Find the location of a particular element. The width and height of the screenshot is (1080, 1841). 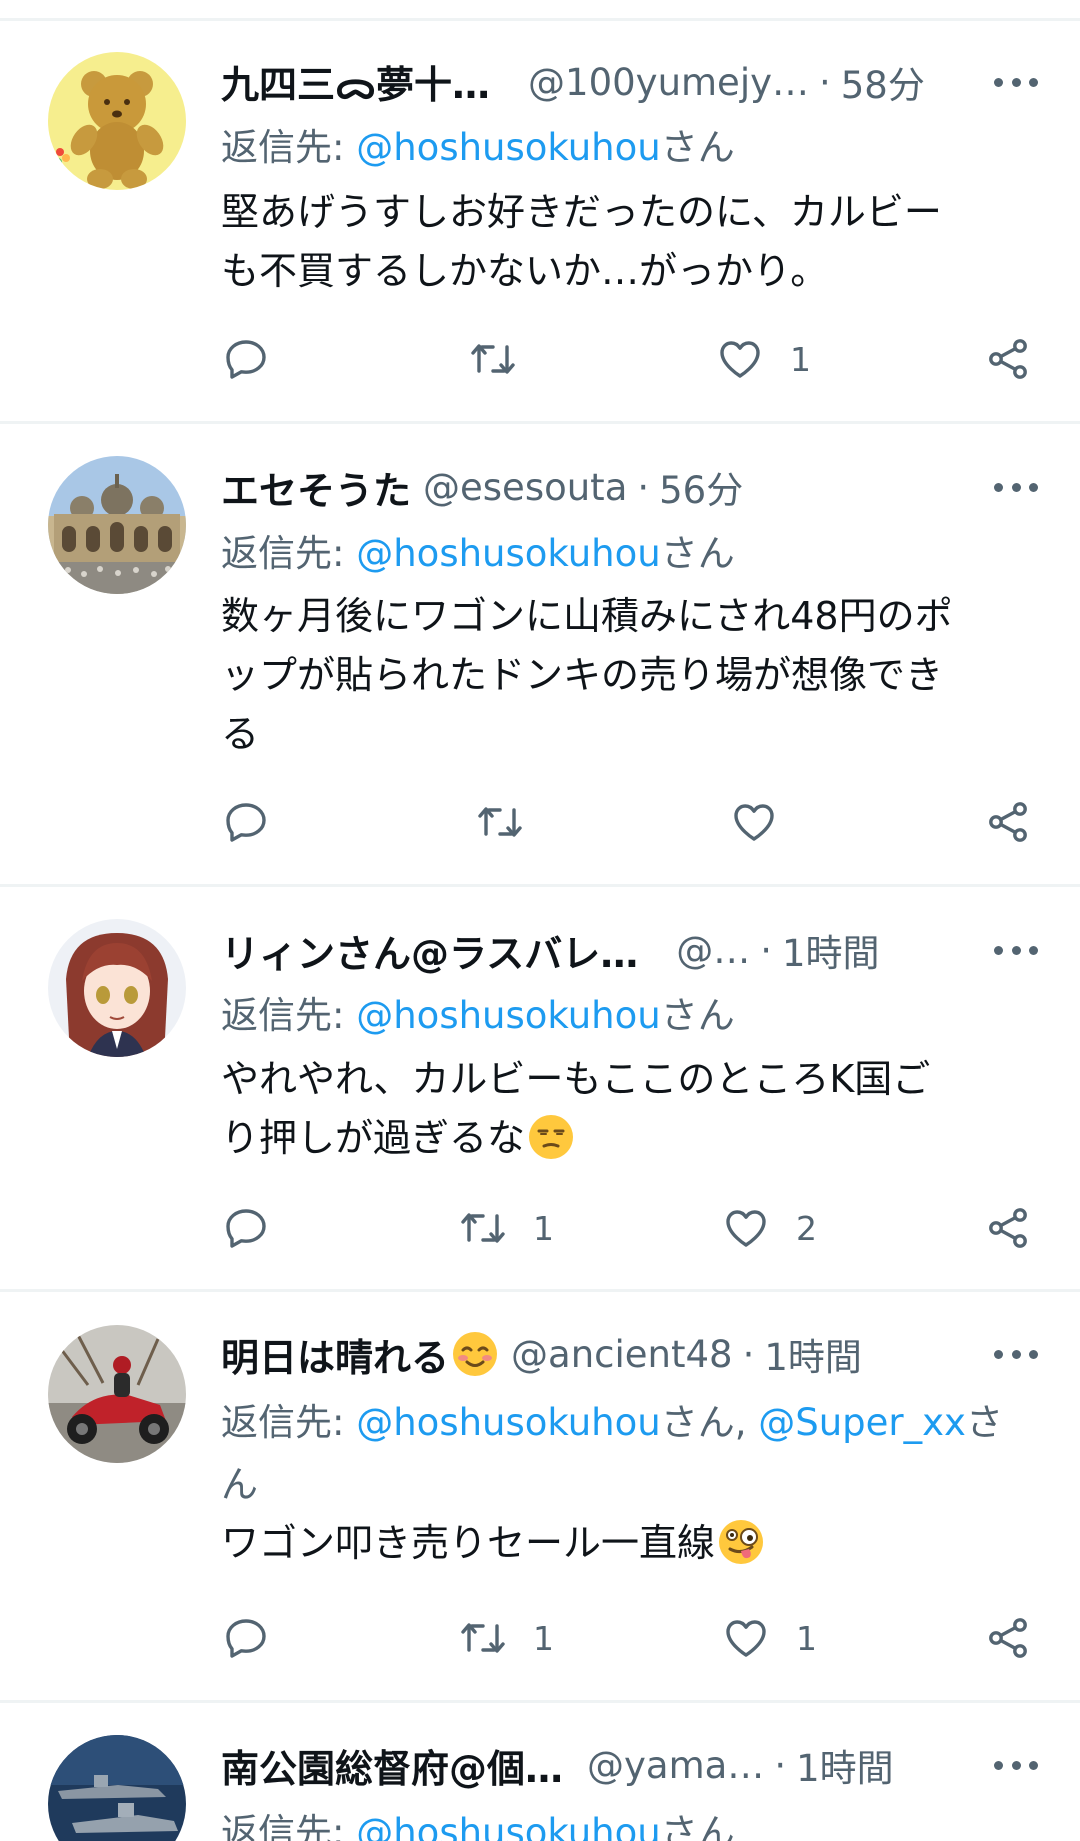

avatar-teddy-bear is located at coordinates (117, 121).